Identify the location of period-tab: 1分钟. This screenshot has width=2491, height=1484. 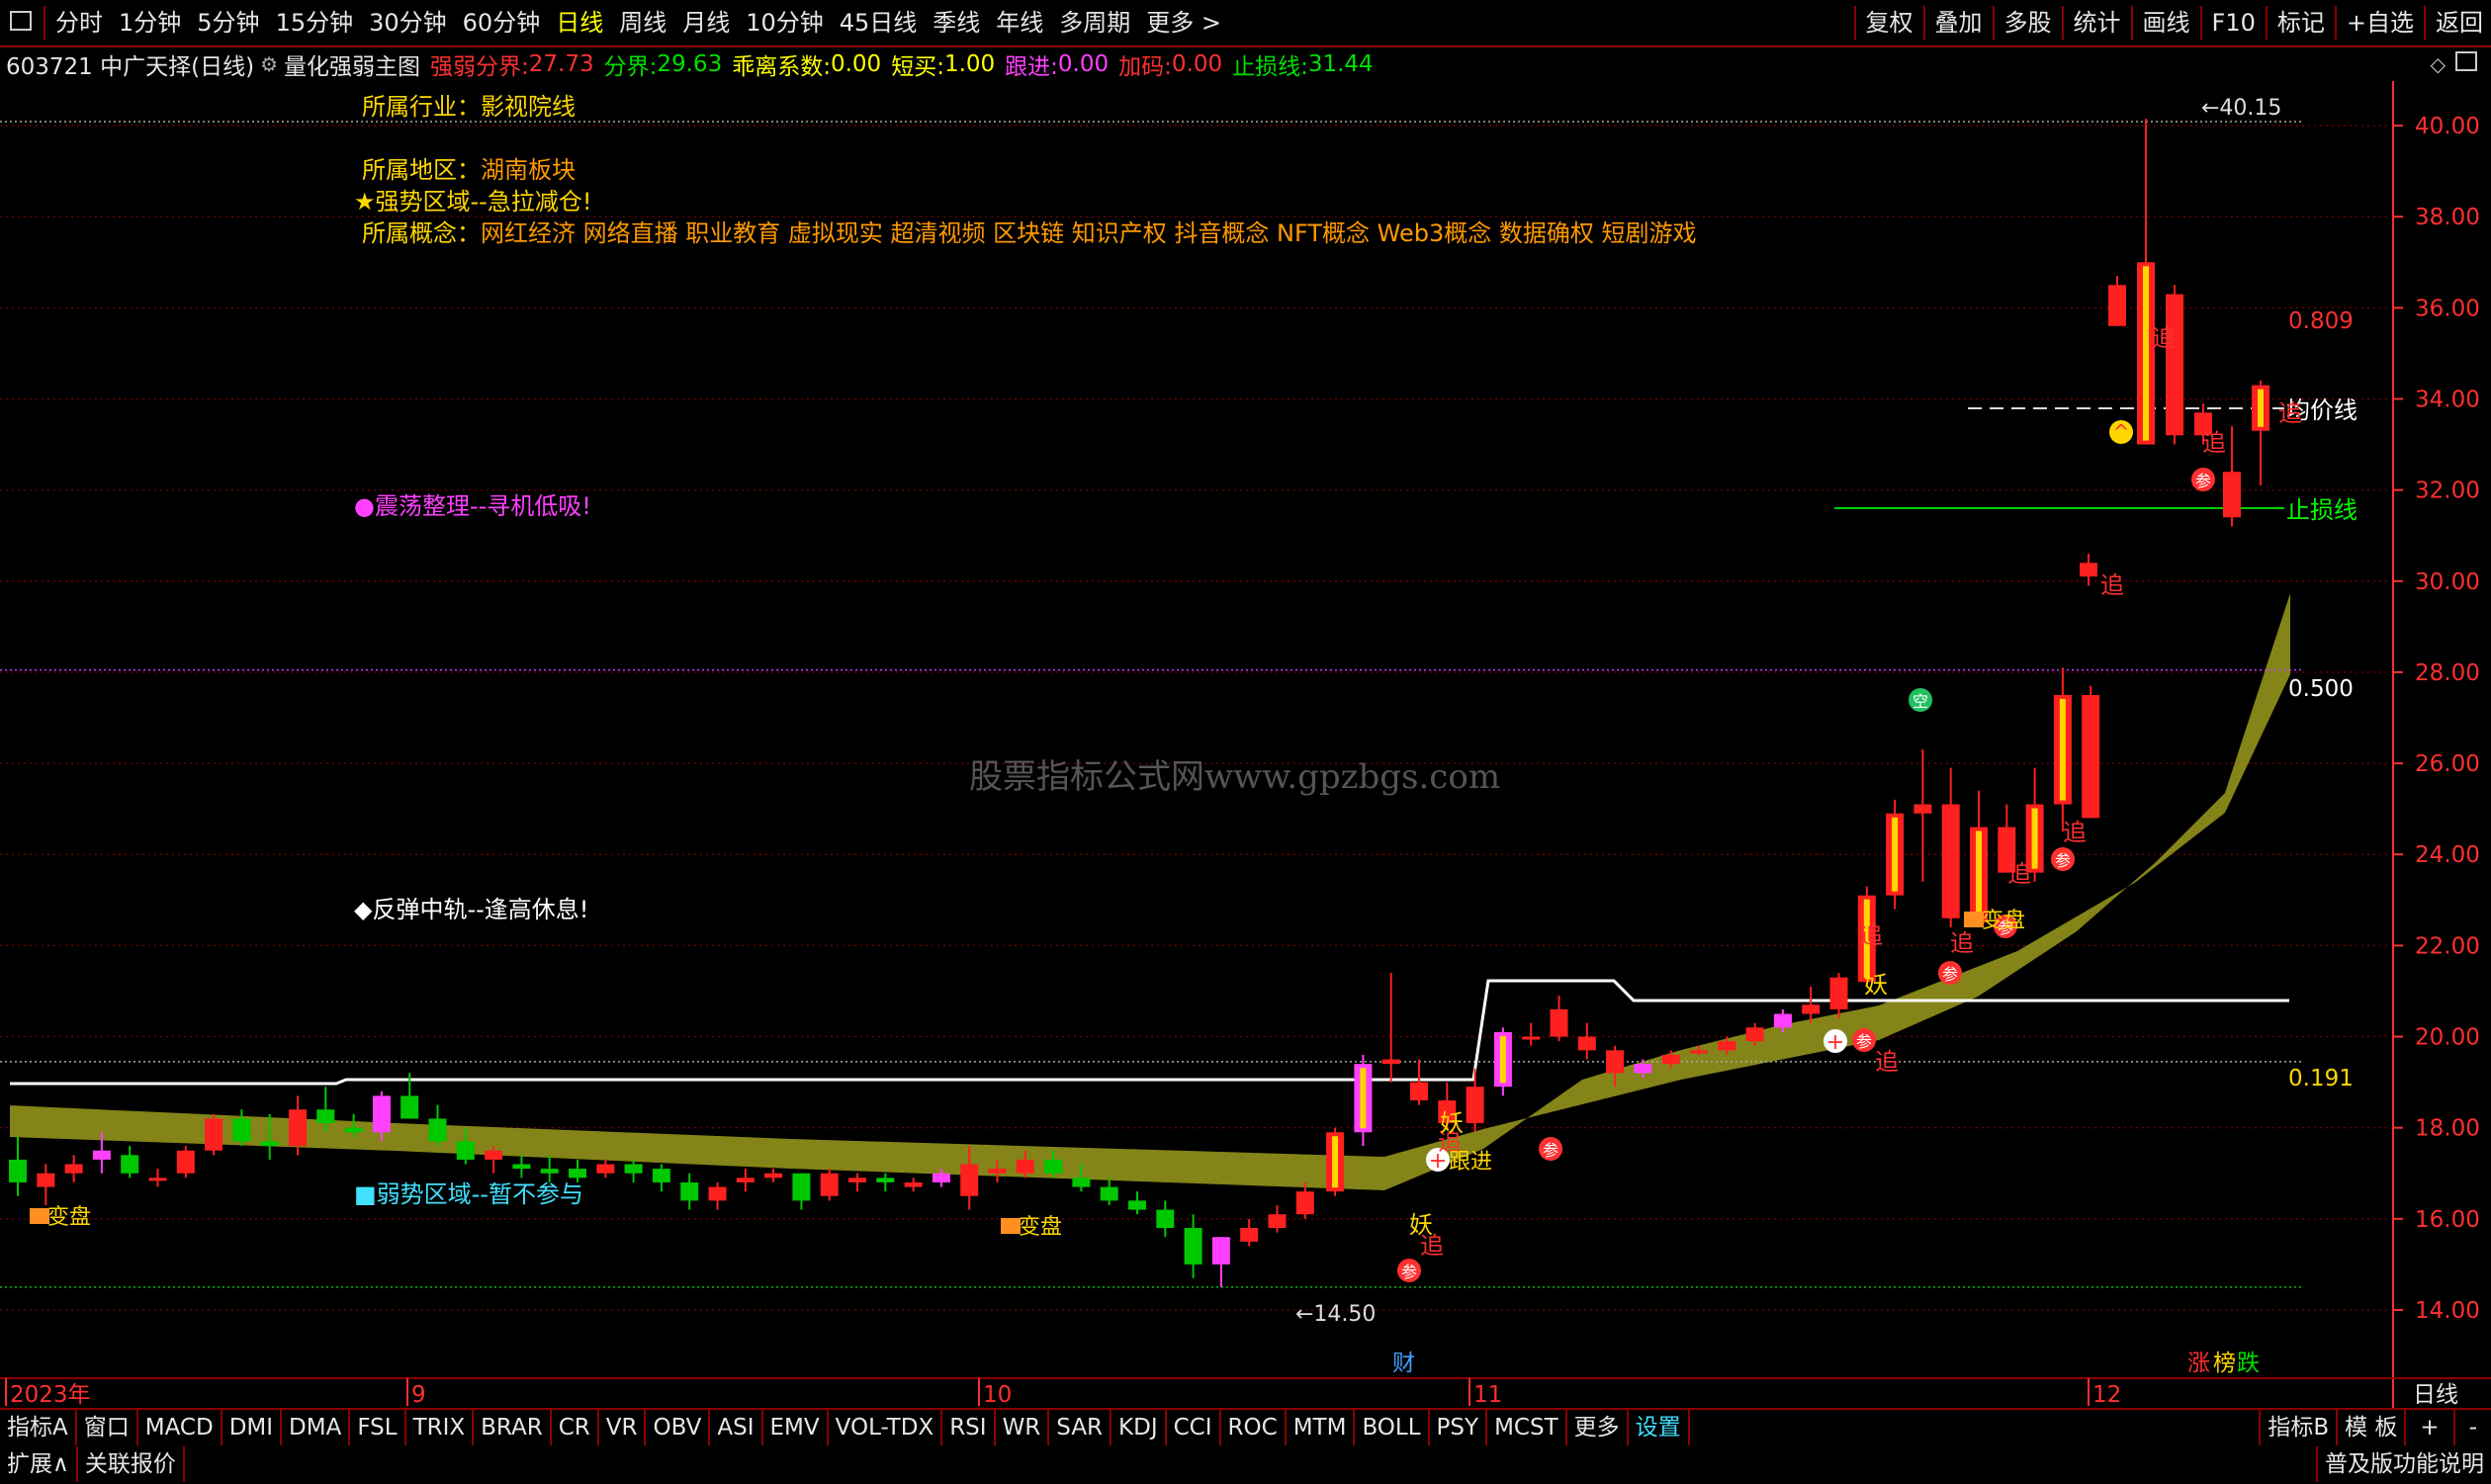
(150, 22).